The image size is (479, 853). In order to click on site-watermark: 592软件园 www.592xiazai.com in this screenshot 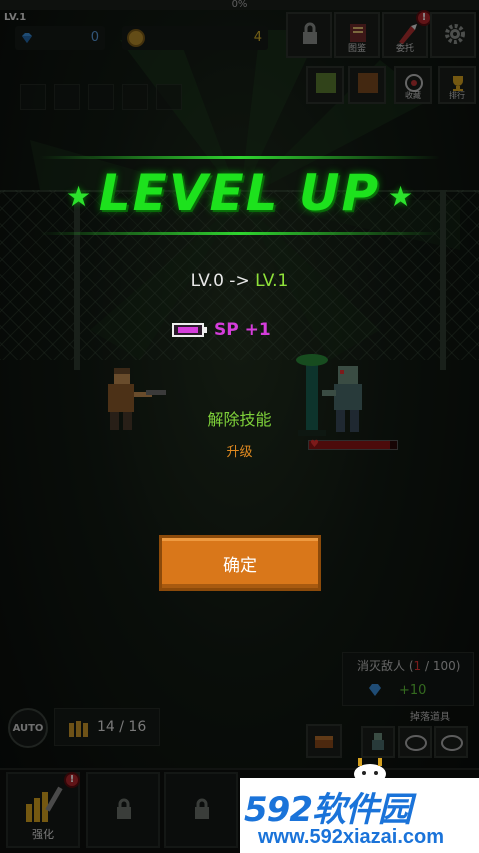, I will do `click(359, 815)`.